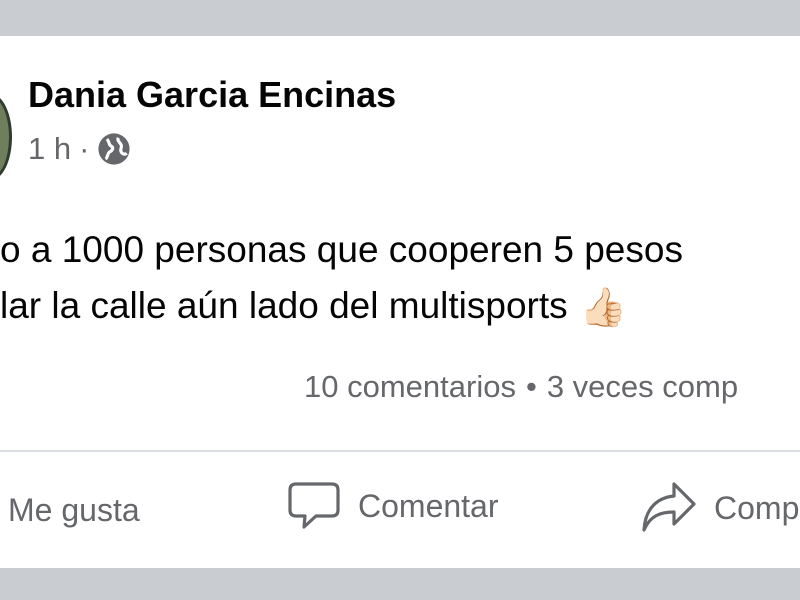 This screenshot has height=600, width=800. What do you see at coordinates (400, 451) in the screenshot?
I see `actions-divider` at bounding box center [400, 451].